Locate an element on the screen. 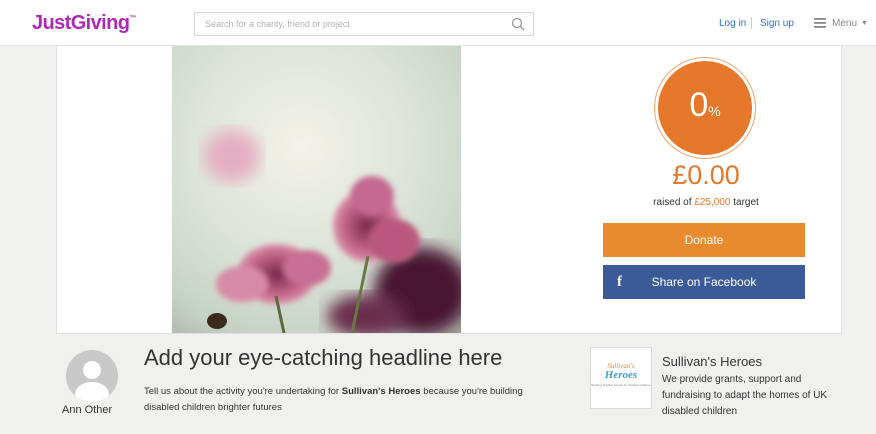 This screenshot has width=876, height=434. target-amount: £25,000 is located at coordinates (712, 202).